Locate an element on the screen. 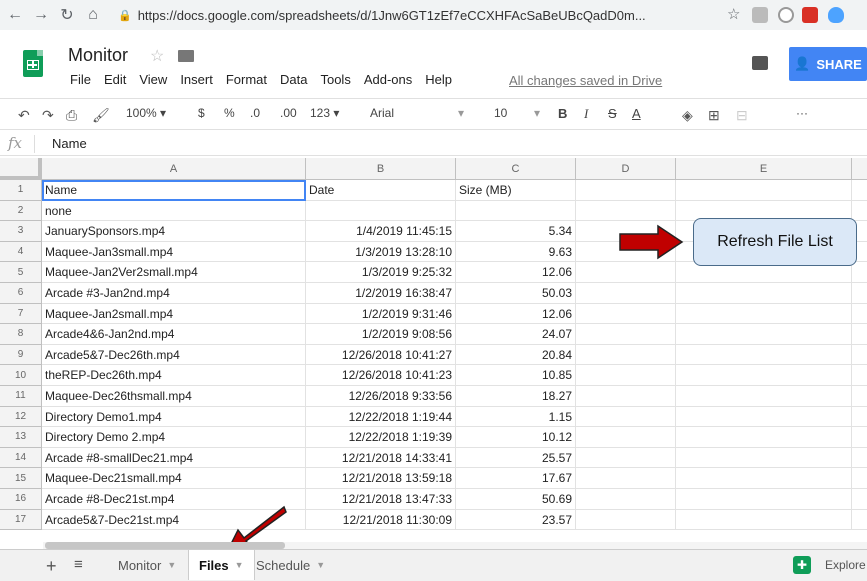  column-header-a: A is located at coordinates (174, 169).